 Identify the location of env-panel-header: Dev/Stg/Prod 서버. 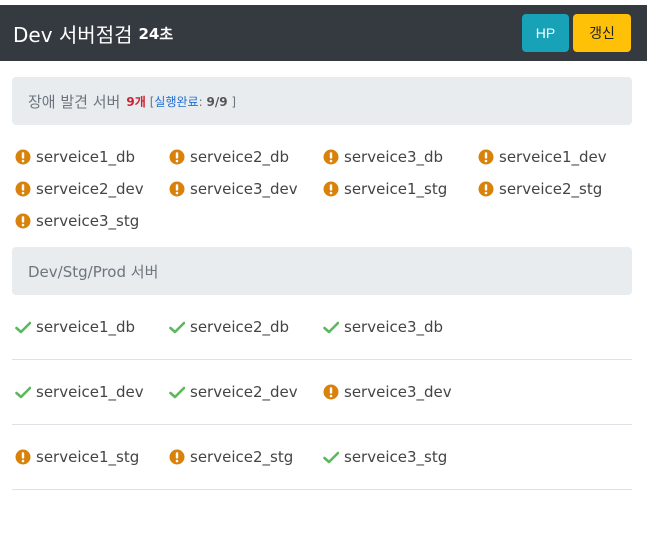
(322, 271).